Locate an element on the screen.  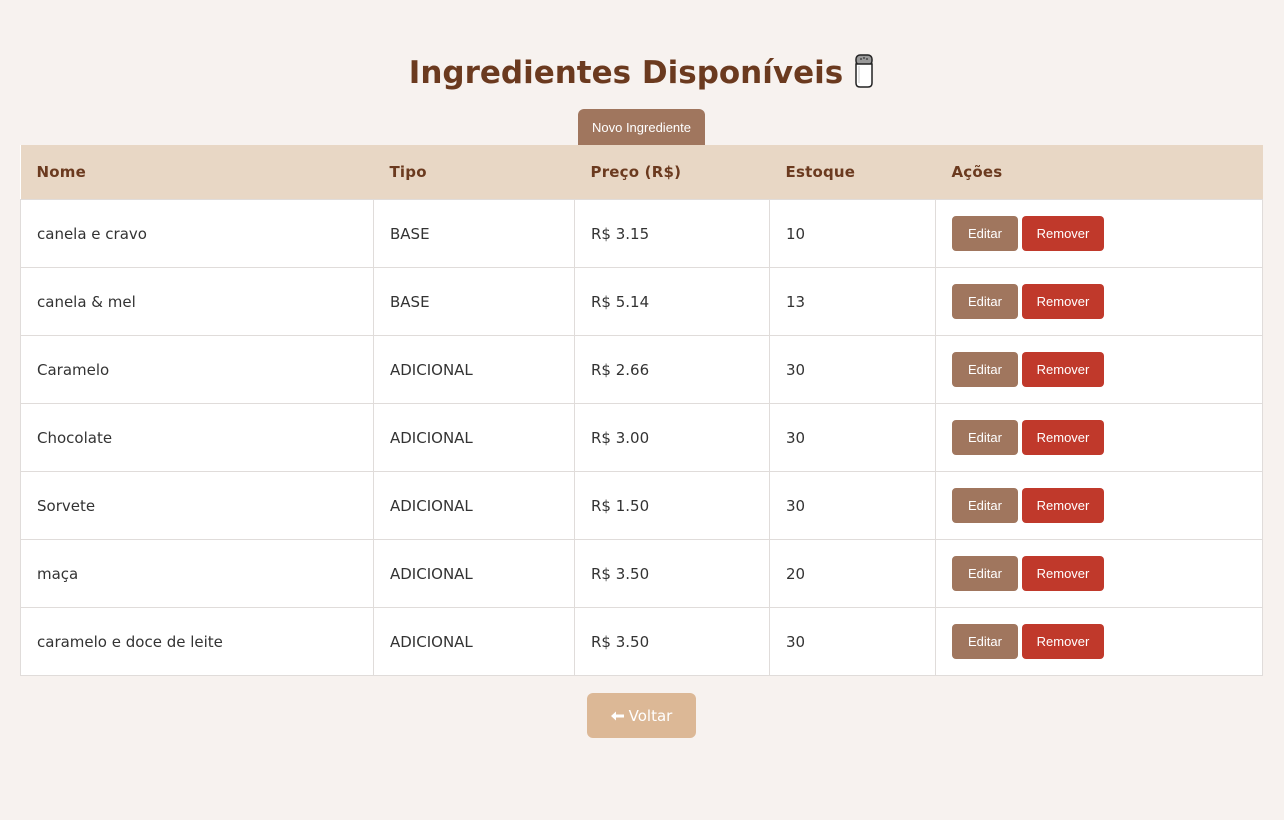
column-header-acoes: Ações is located at coordinates (1099, 172).